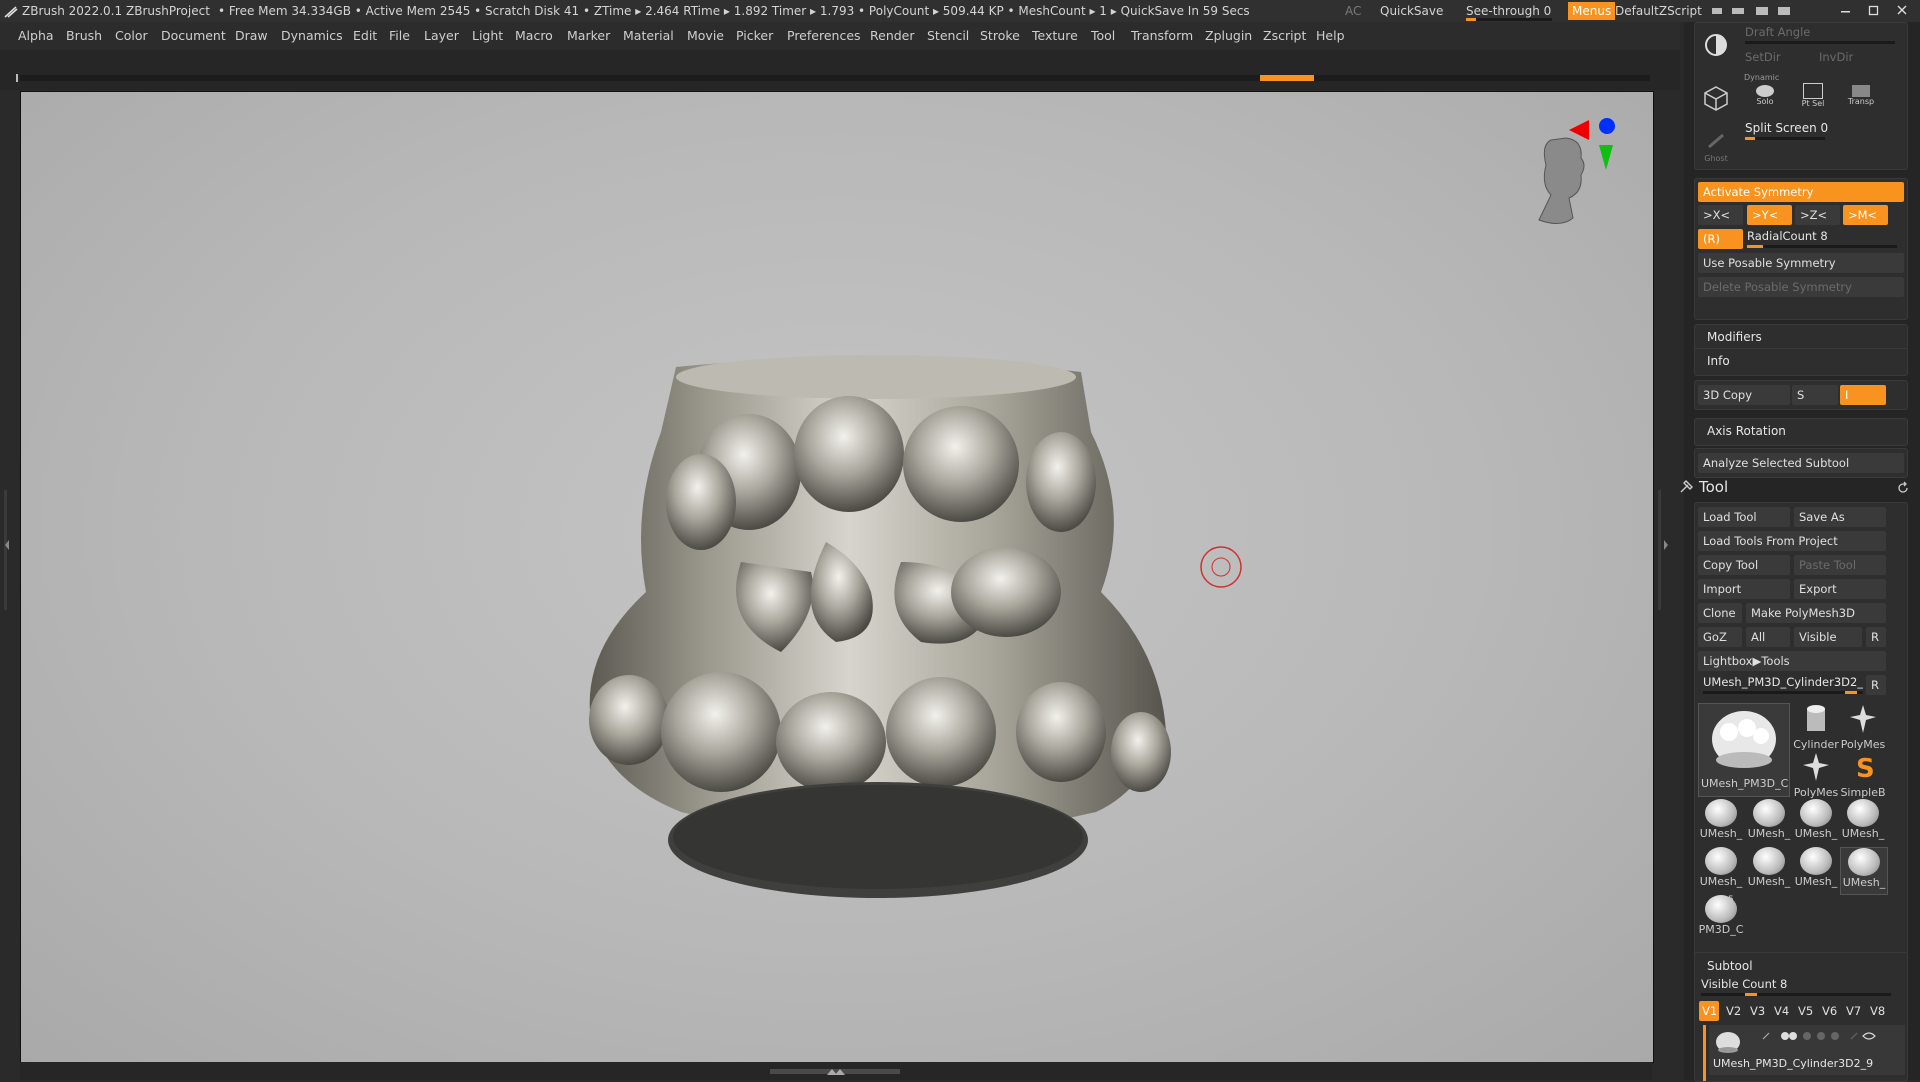 Image resolution: width=1920 pixels, height=1082 pixels. What do you see at coordinates (1863, 395) in the screenshot?
I see `3d-copy-i-button: I` at bounding box center [1863, 395].